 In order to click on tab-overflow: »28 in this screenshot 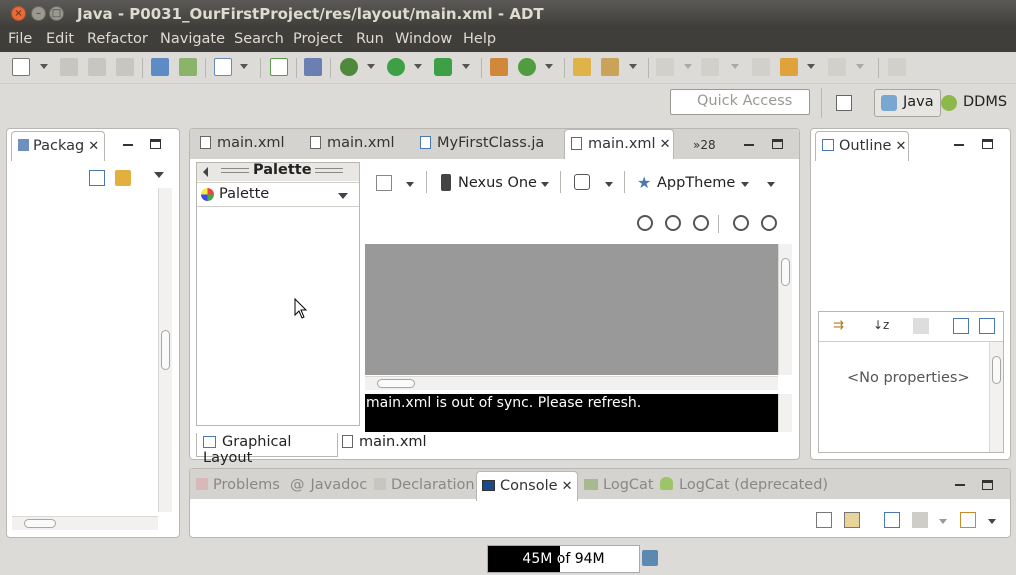, I will do `click(704, 144)`.